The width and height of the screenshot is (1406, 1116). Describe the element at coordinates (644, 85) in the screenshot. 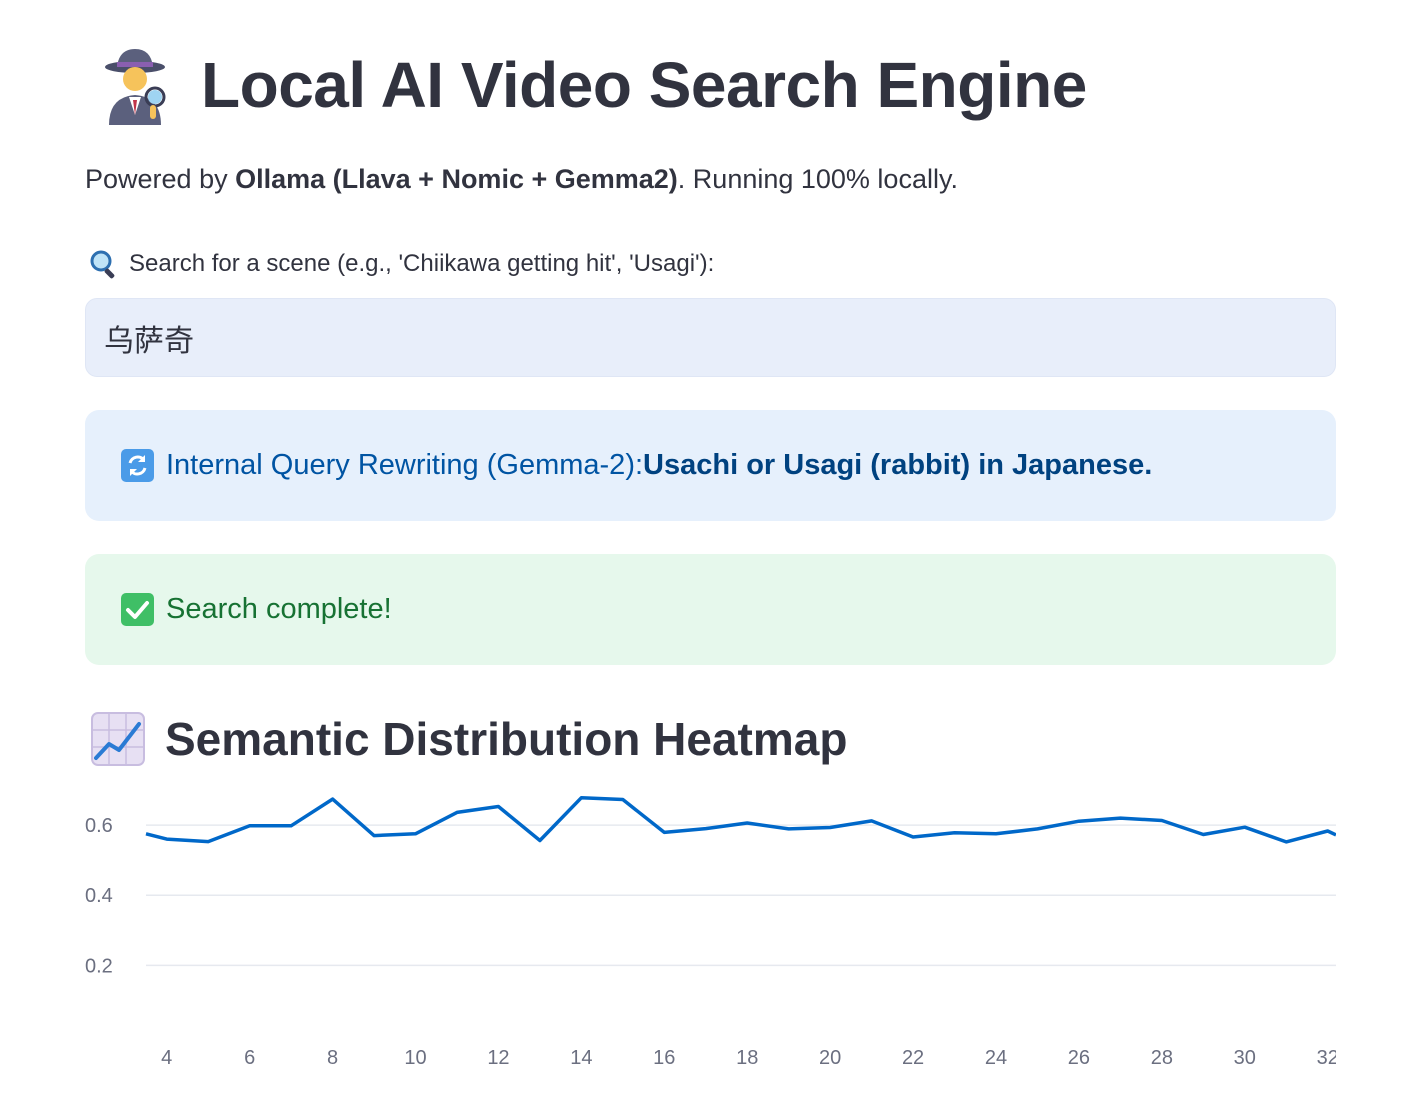

I see `page-title: Local AI Video Search Engine` at that location.